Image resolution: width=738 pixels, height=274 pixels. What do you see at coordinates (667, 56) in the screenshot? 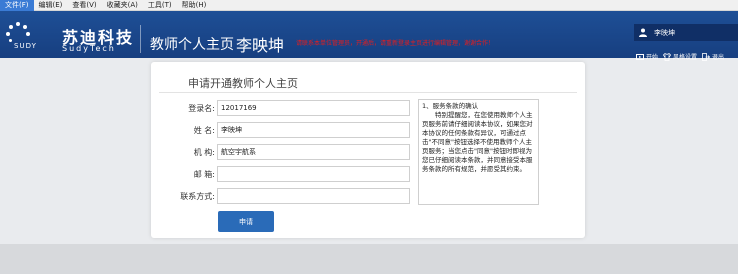
I see `shirt-icon` at bounding box center [667, 56].